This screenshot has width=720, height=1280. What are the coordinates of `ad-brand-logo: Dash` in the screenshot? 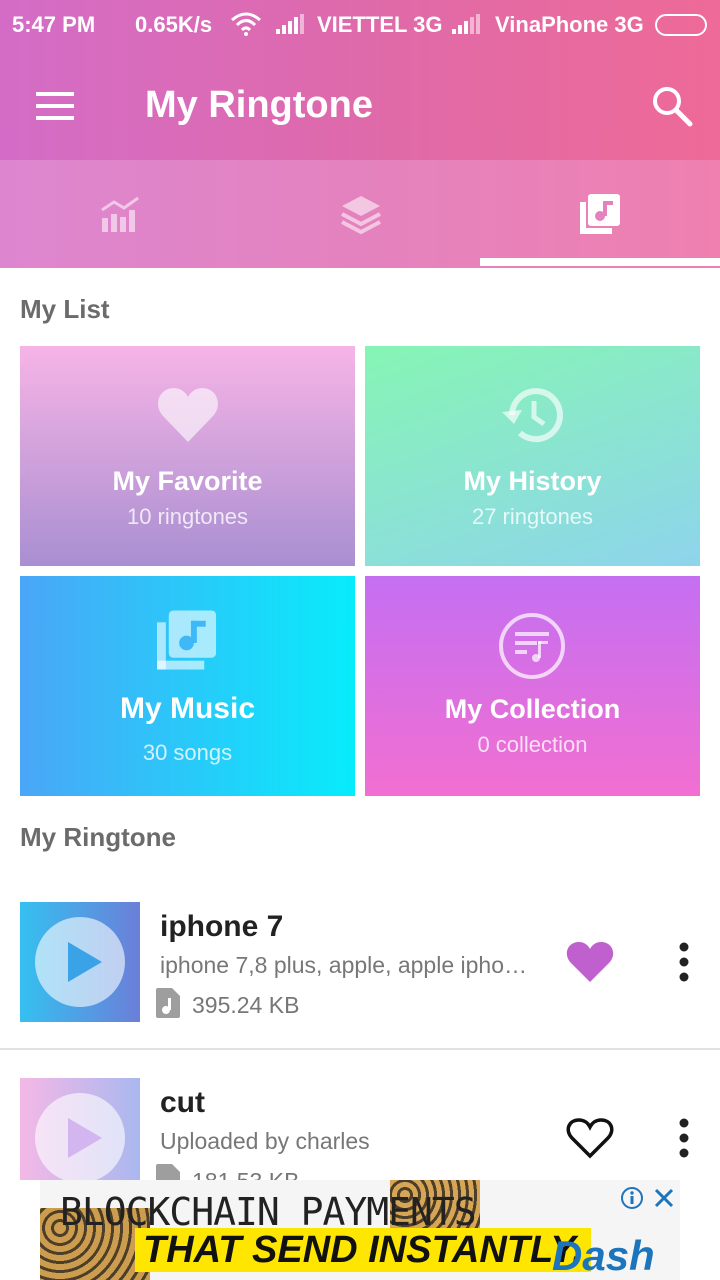 It's located at (603, 1255).